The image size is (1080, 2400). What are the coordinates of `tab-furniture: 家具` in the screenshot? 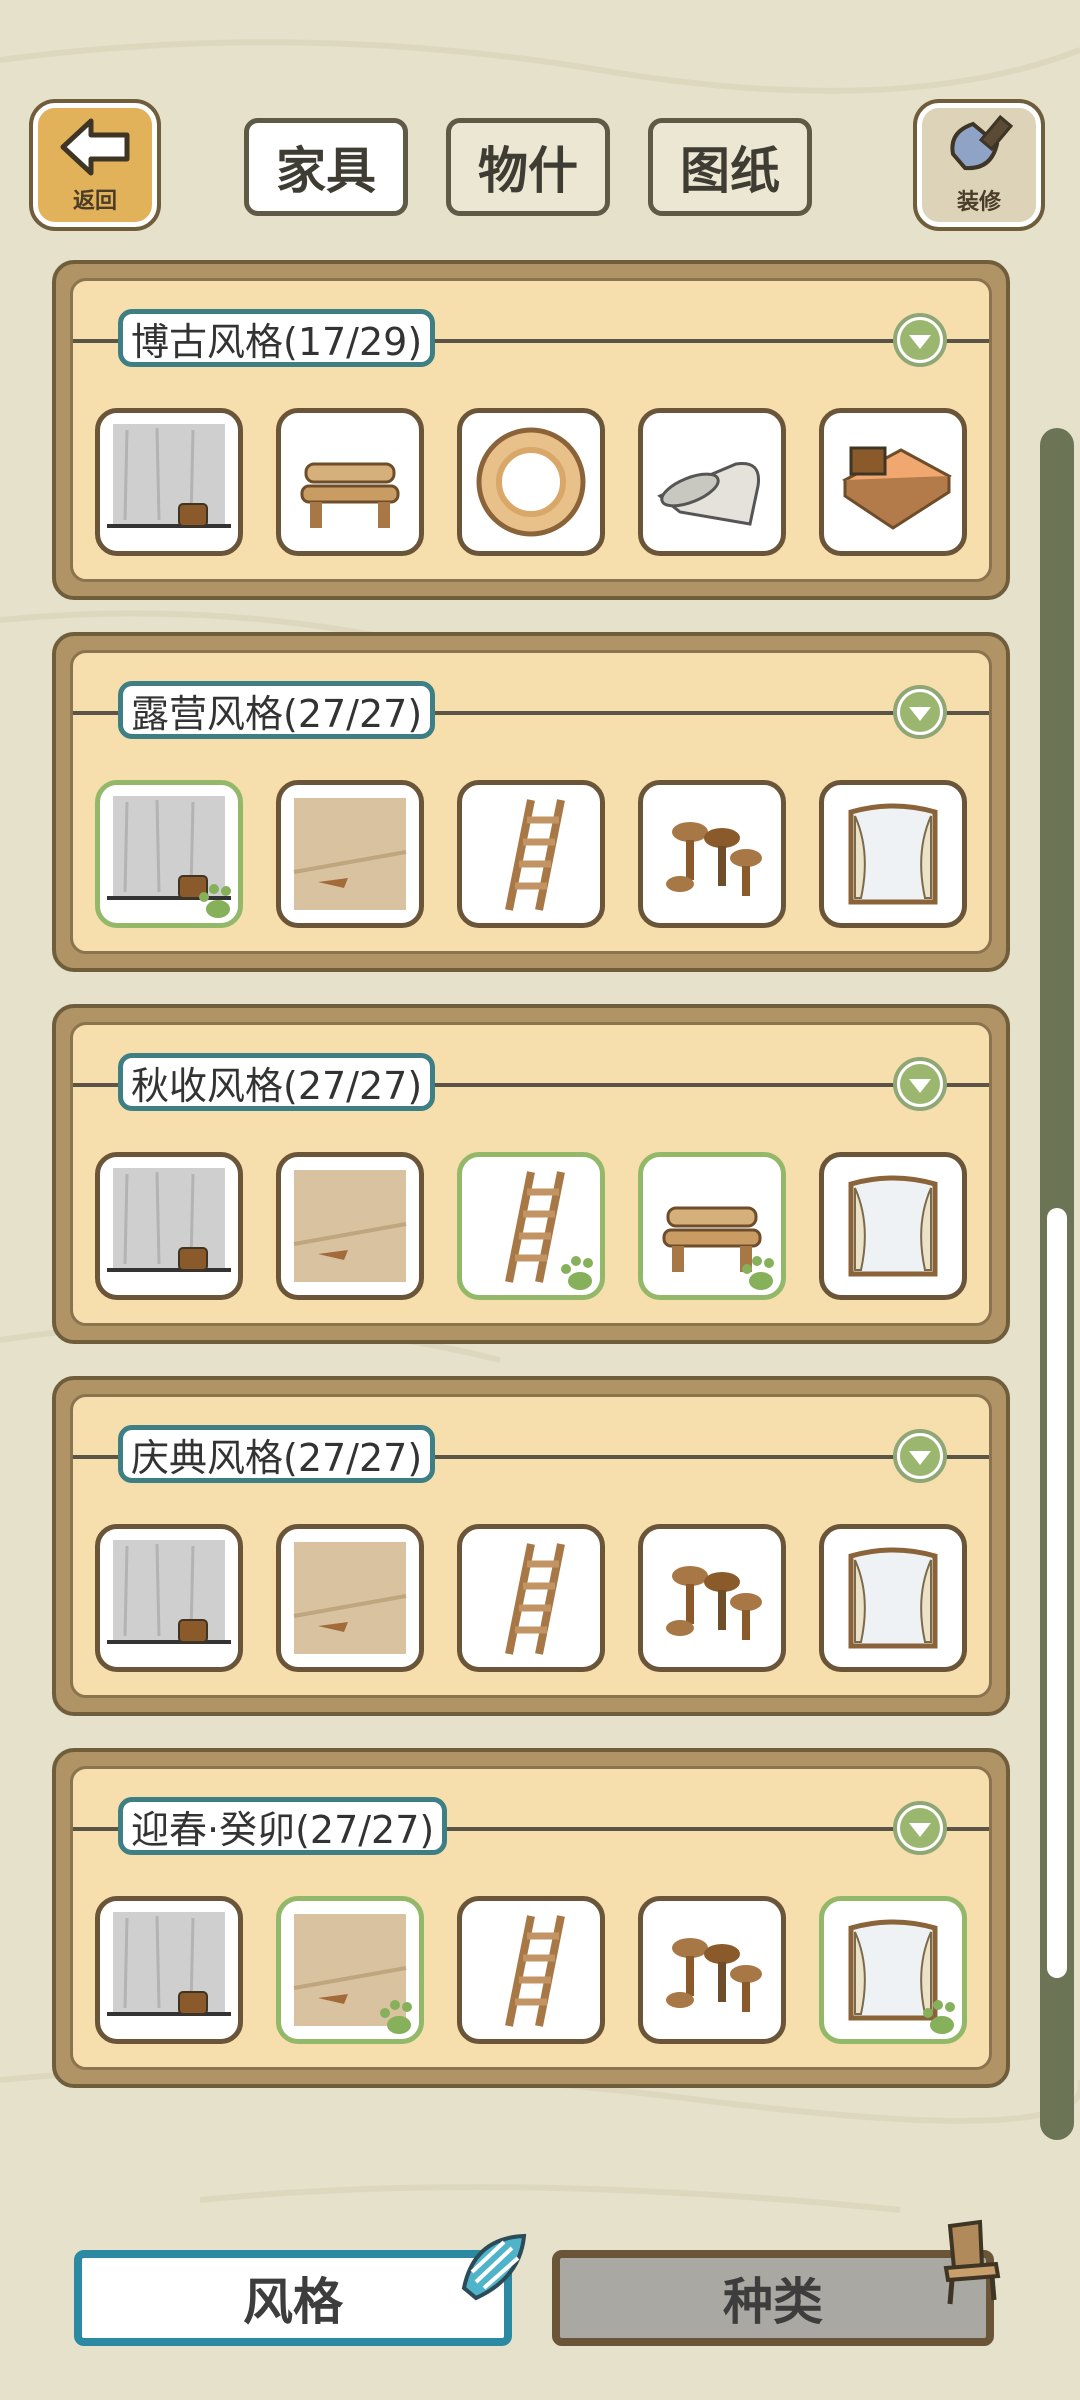 It's located at (326, 167).